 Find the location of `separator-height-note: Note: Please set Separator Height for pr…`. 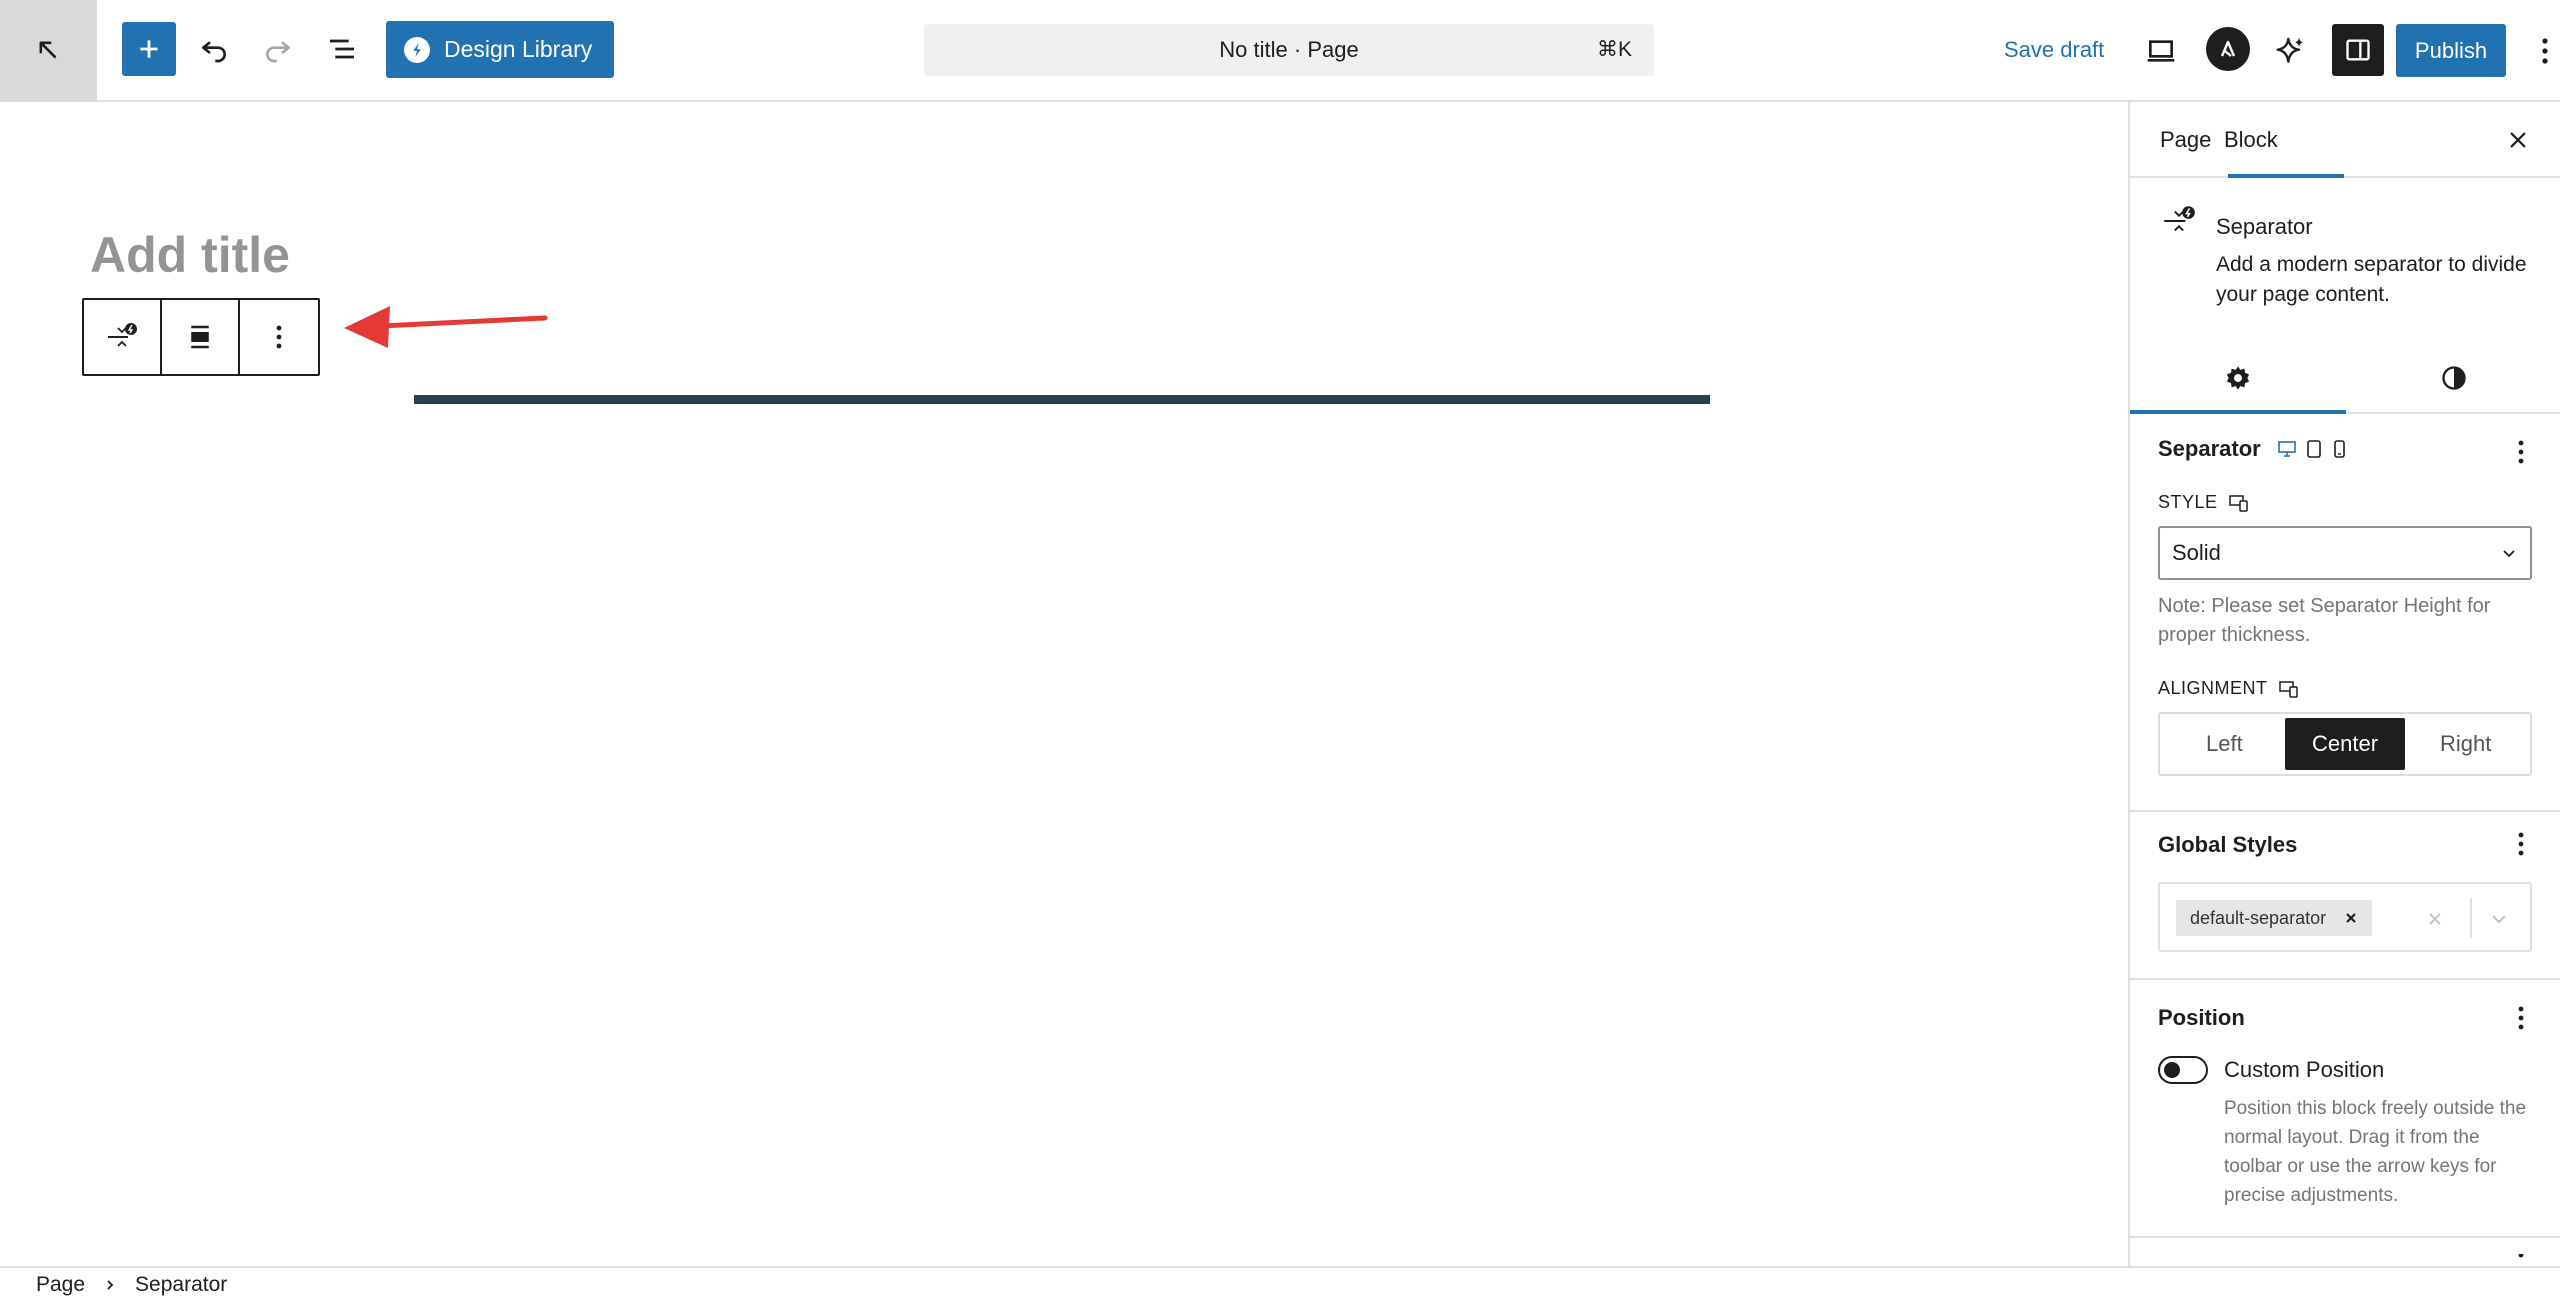

separator-height-note: Note: Please set Separator Height for pr… is located at coordinates (2324, 620).